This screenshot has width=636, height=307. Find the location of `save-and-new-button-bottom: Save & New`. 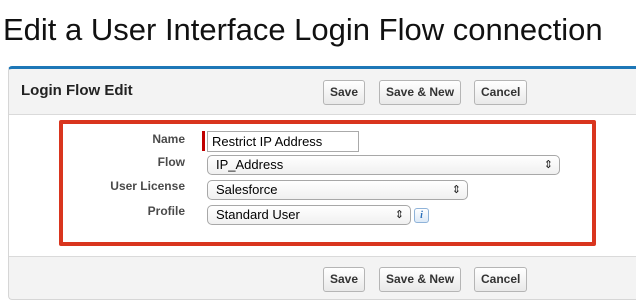

save-and-new-button-bottom: Save & New is located at coordinates (420, 279).